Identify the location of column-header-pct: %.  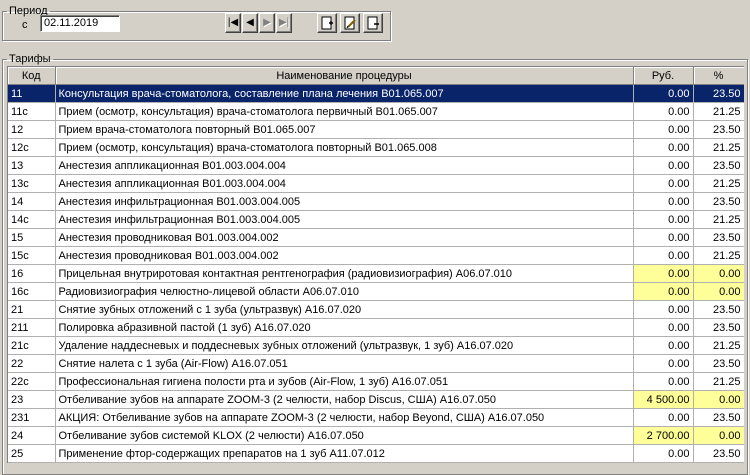
(718, 76).